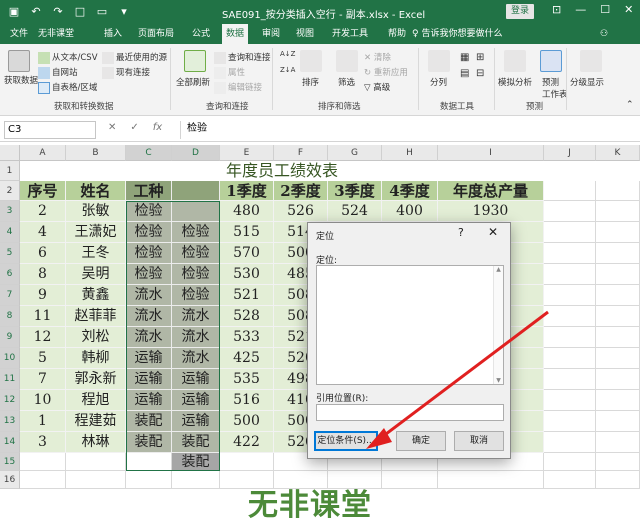  I want to click on arrow-shaft, so click(463, 376).